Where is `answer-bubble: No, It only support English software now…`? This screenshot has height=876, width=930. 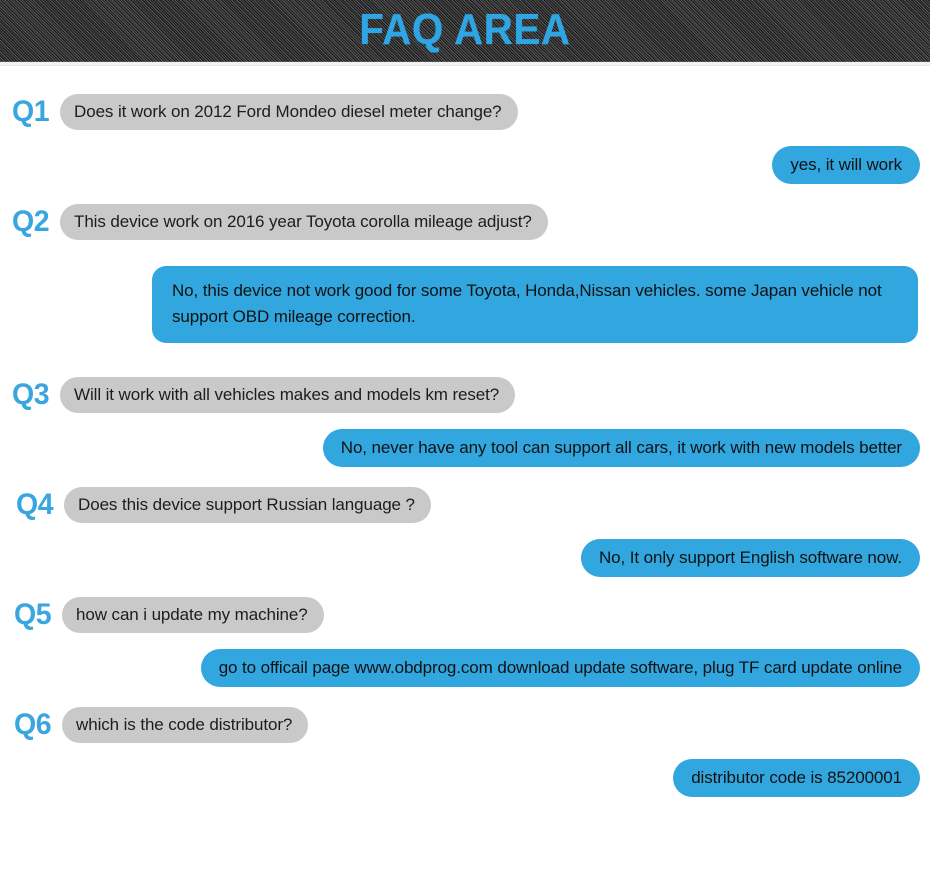 answer-bubble: No, It only support English software now… is located at coordinates (750, 558).